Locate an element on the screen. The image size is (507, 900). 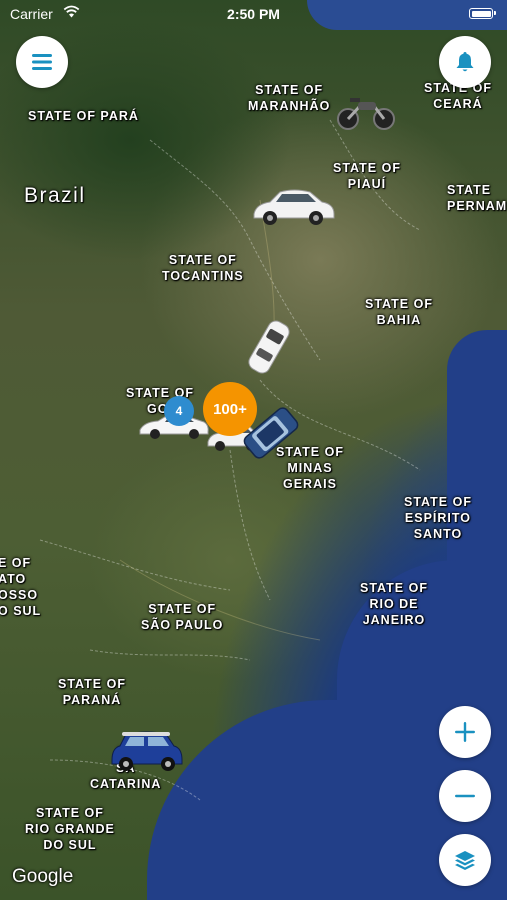
hamburger-icon is located at coordinates (42, 62).